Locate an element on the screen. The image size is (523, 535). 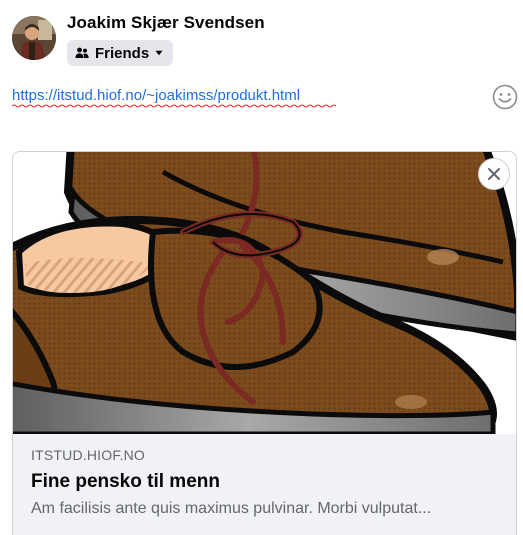
caret-down-icon is located at coordinates (159, 53).